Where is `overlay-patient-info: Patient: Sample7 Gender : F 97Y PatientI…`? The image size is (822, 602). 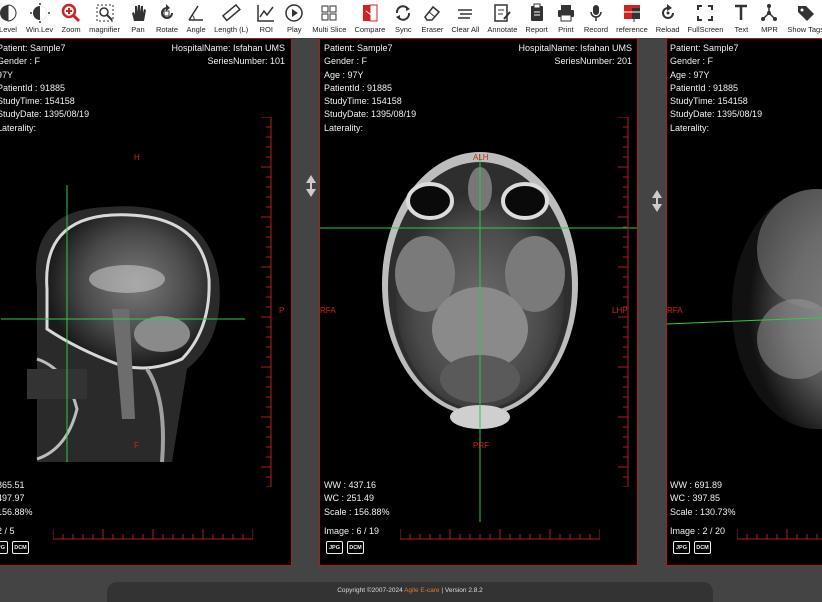
overlay-patient-info: Patient: Sample7 Gender : F 97Y PatientI… is located at coordinates (45, 88).